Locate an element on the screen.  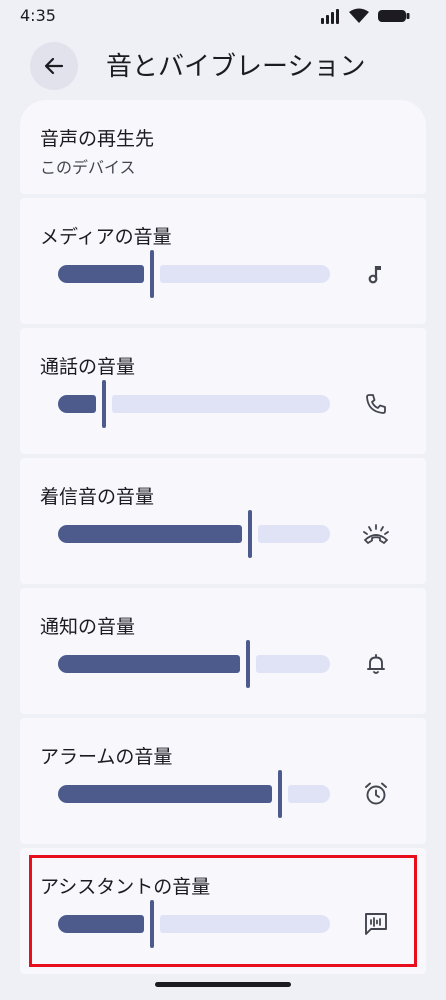
volume-title: 通話の音量 is located at coordinates (88, 367).